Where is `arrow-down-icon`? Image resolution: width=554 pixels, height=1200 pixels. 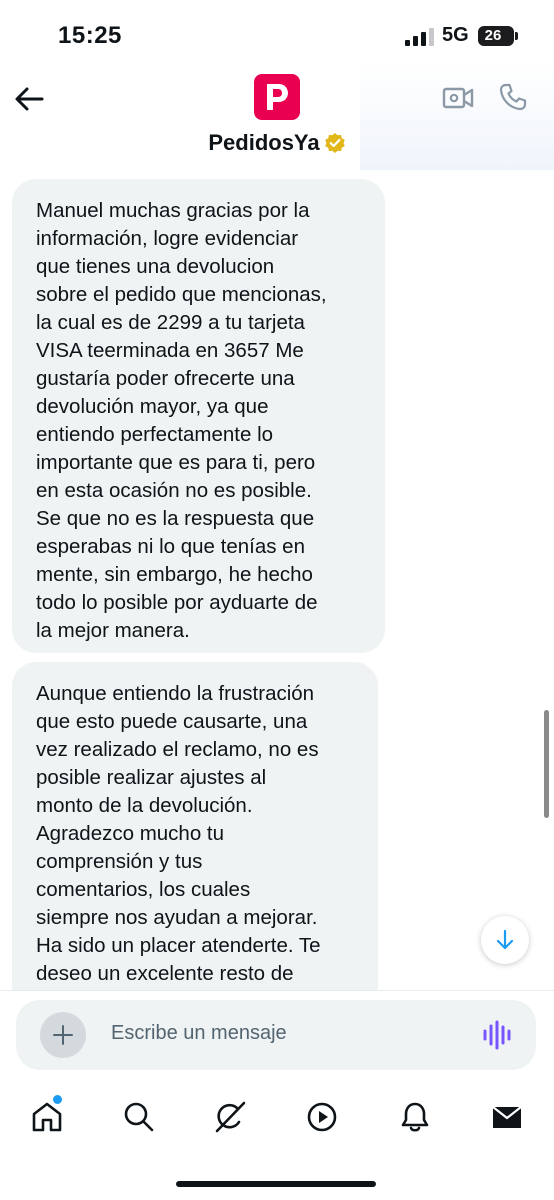 arrow-down-icon is located at coordinates (505, 939).